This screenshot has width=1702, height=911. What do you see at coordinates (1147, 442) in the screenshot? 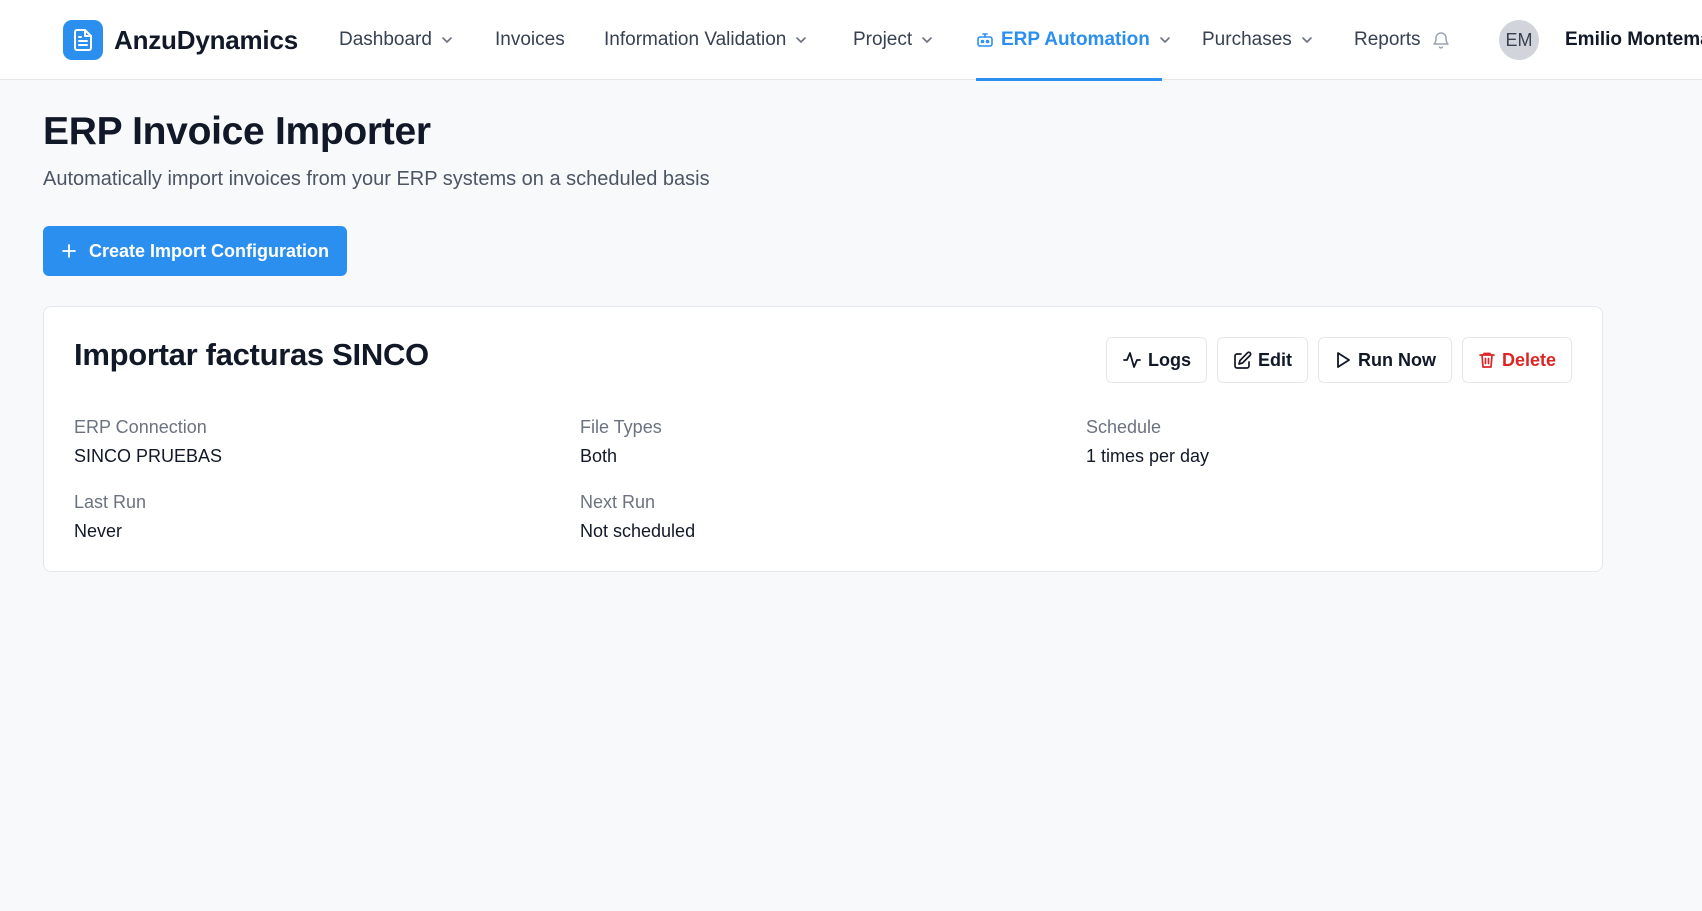
I see `schedule-field: Schedule 1 times per day` at bounding box center [1147, 442].